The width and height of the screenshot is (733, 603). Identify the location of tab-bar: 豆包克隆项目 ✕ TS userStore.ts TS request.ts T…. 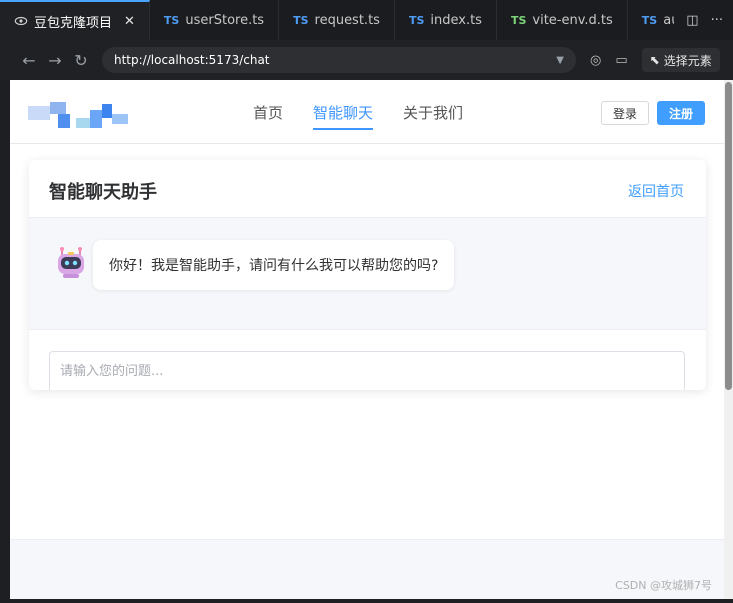
(366, 20).